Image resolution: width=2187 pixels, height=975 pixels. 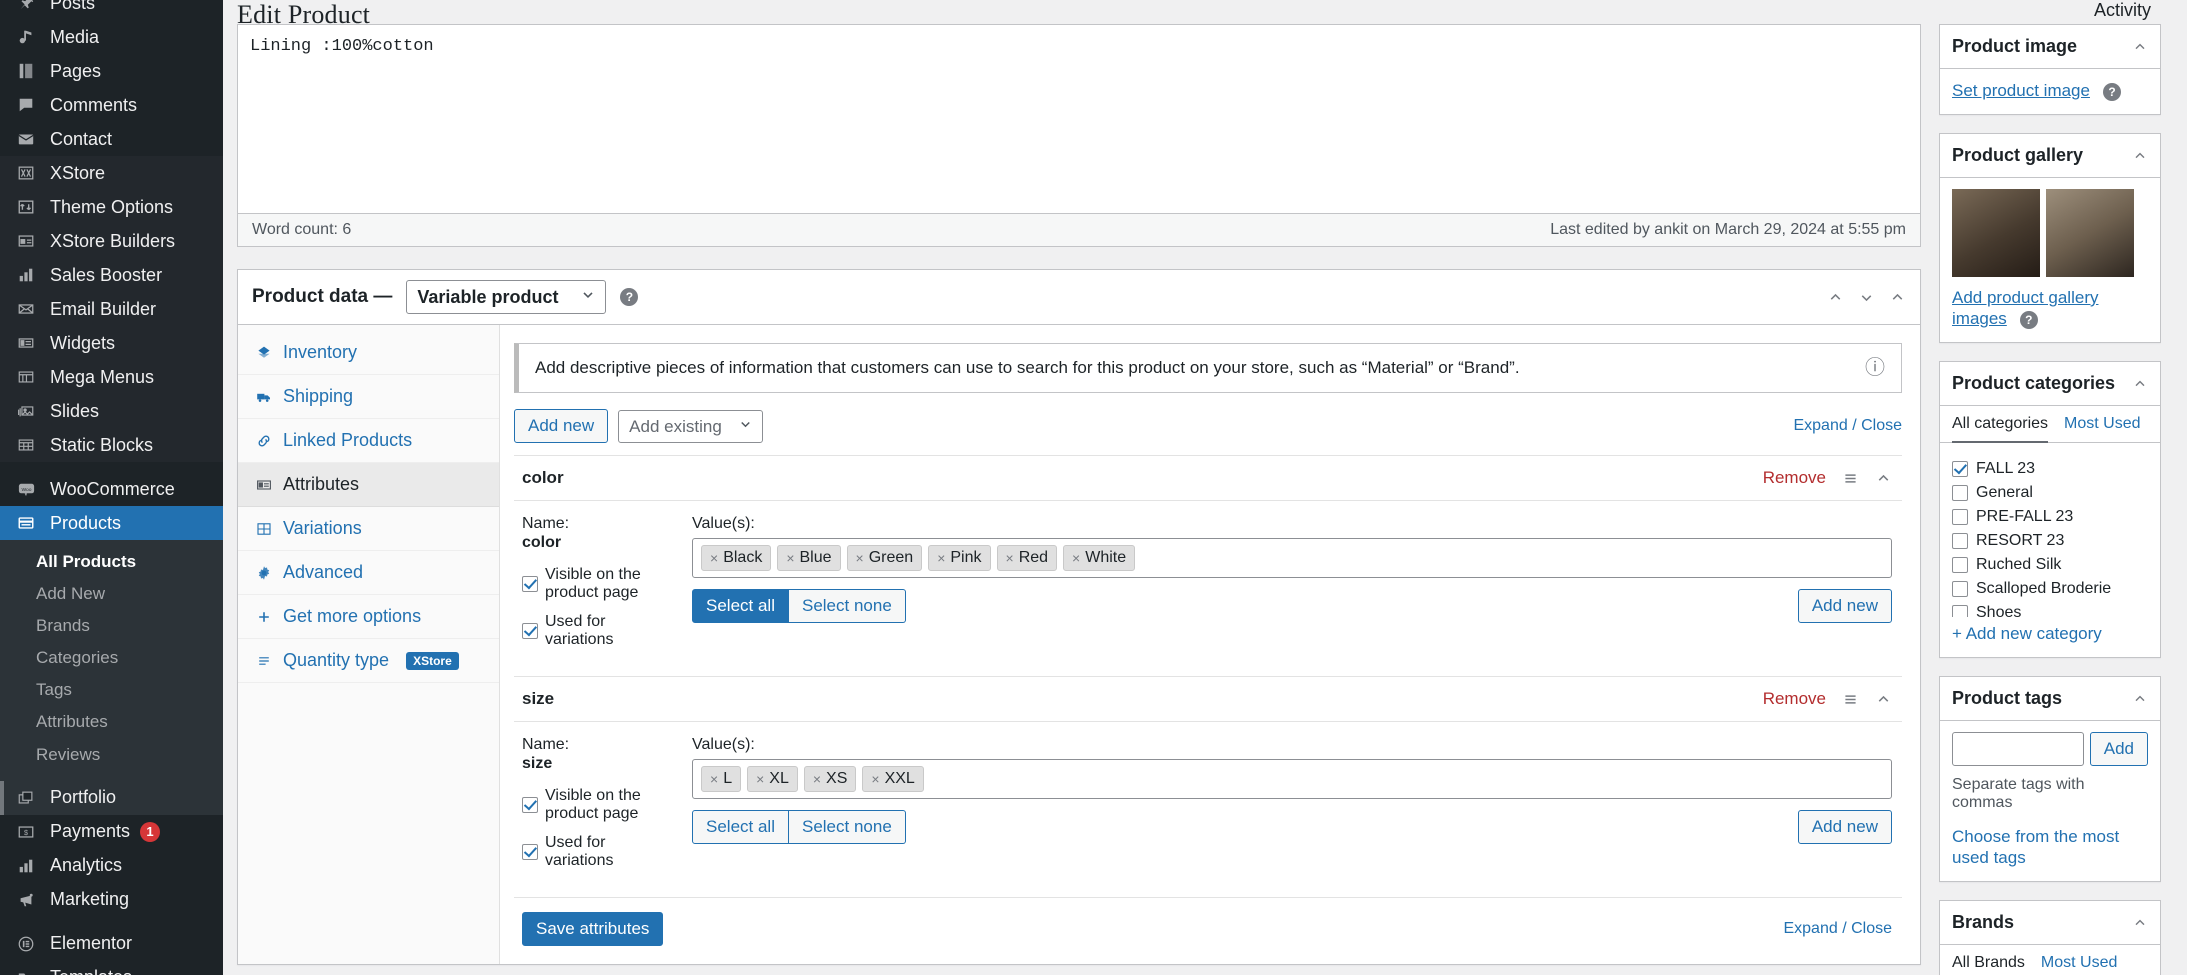 I want to click on product-type-select: Variable product, so click(x=506, y=297).